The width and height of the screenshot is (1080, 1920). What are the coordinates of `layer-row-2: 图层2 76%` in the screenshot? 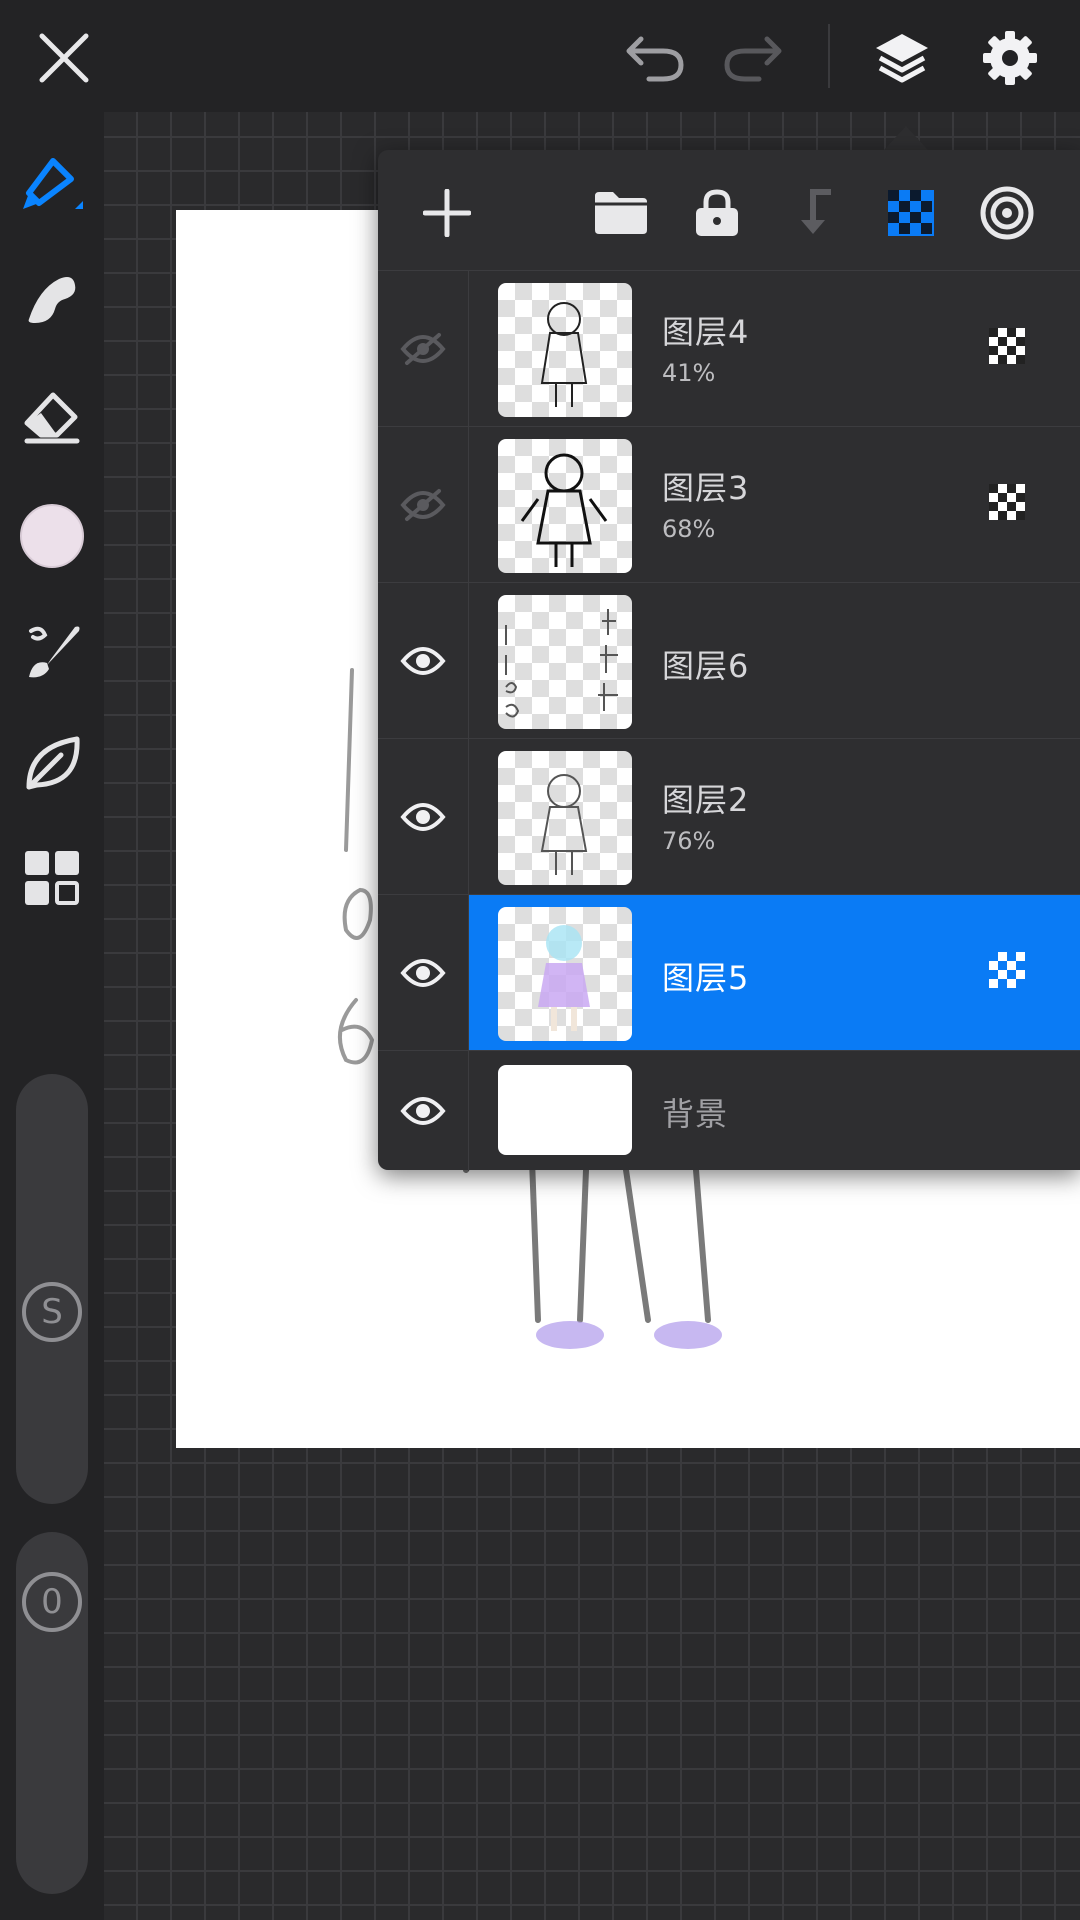 It's located at (729, 816).